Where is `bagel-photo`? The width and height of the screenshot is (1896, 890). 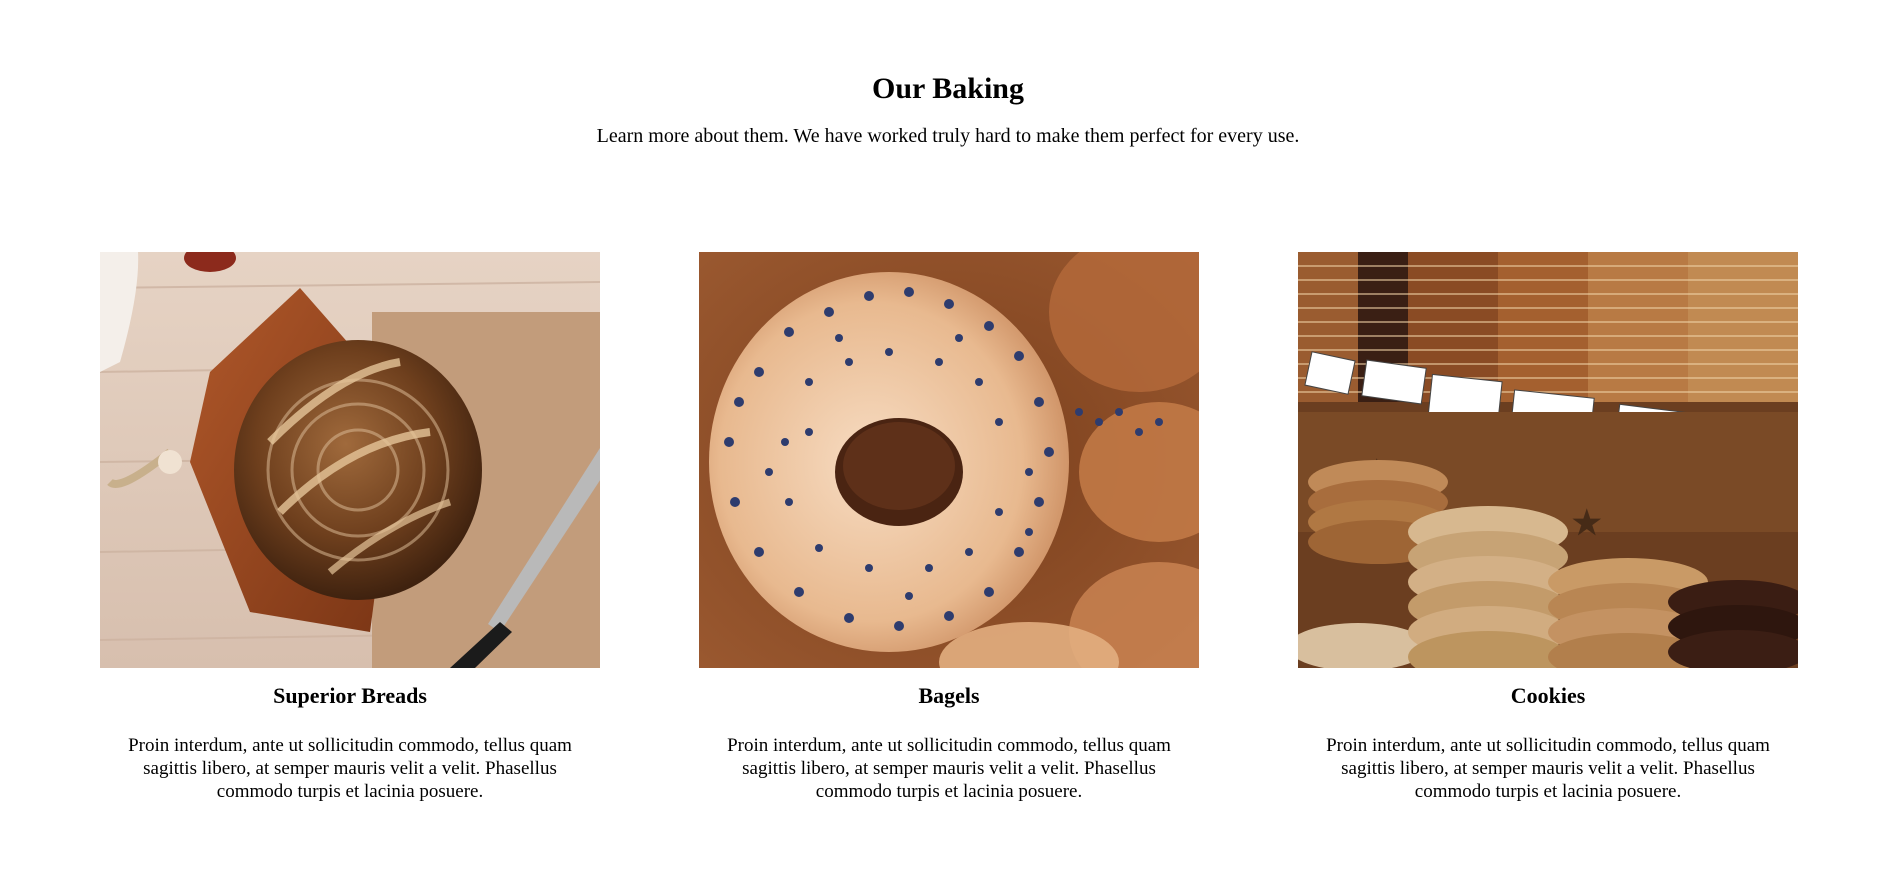 bagel-photo is located at coordinates (949, 460).